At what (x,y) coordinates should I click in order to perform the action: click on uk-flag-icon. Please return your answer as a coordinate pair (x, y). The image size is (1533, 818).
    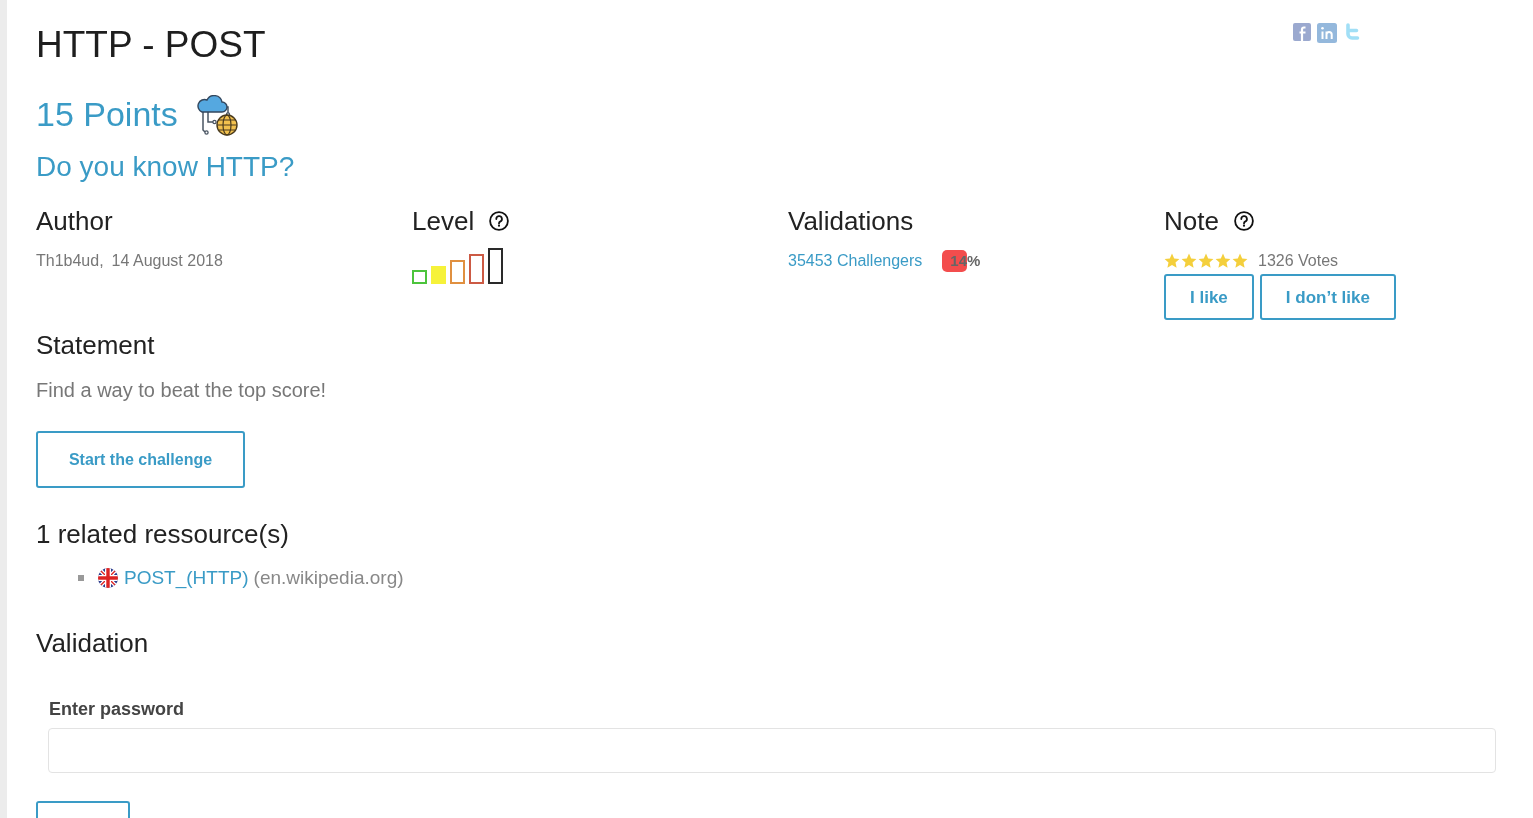
    Looking at the image, I should click on (108, 578).